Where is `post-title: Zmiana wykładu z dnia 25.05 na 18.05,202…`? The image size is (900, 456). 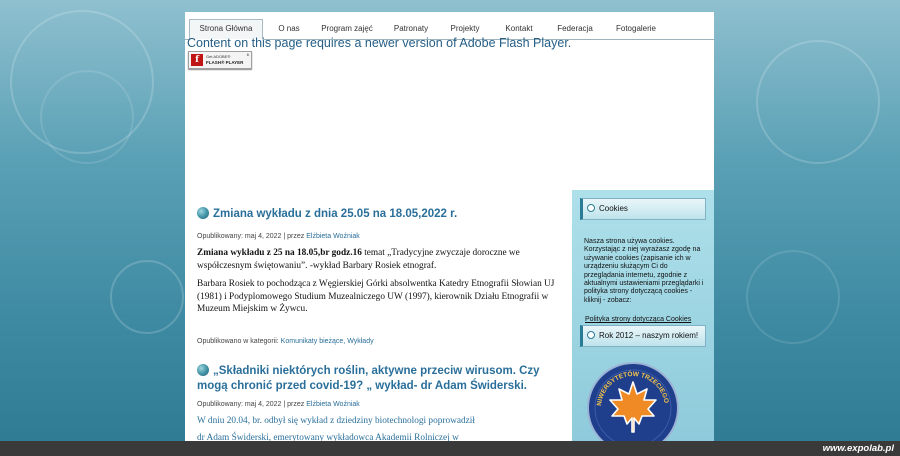 post-title: Zmiana wykładu z dnia 25.05 na 18.05,202… is located at coordinates (377, 214).